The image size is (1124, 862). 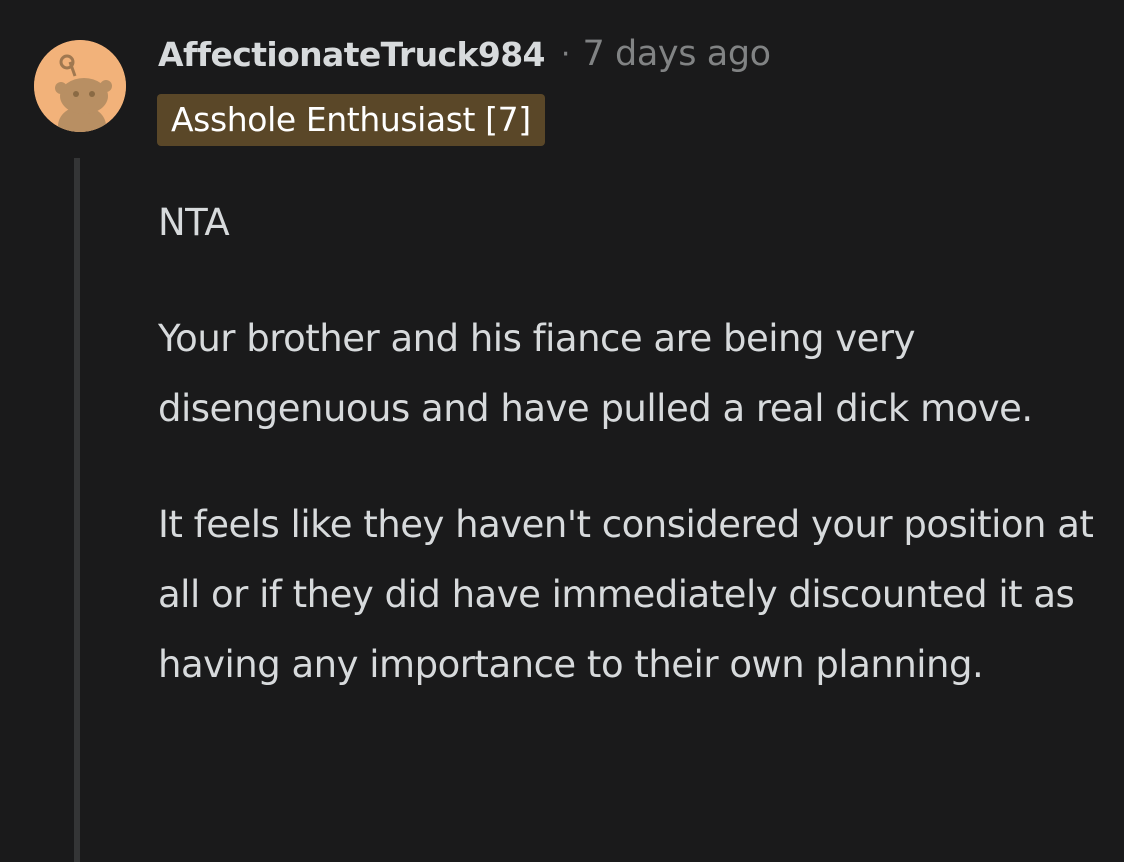 What do you see at coordinates (676, 54) in the screenshot?
I see `comment-timestamp: 7 days ago` at bounding box center [676, 54].